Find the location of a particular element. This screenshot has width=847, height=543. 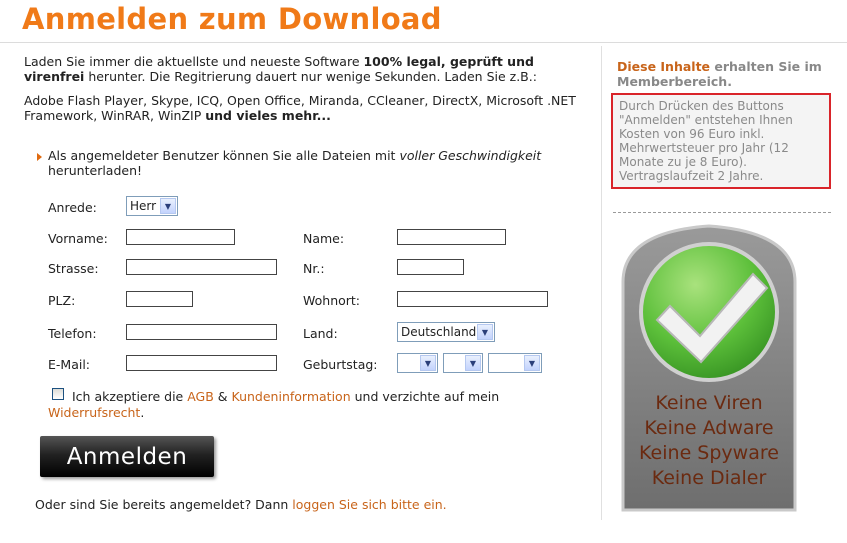

bullet-arrow-icon is located at coordinates (39, 157).